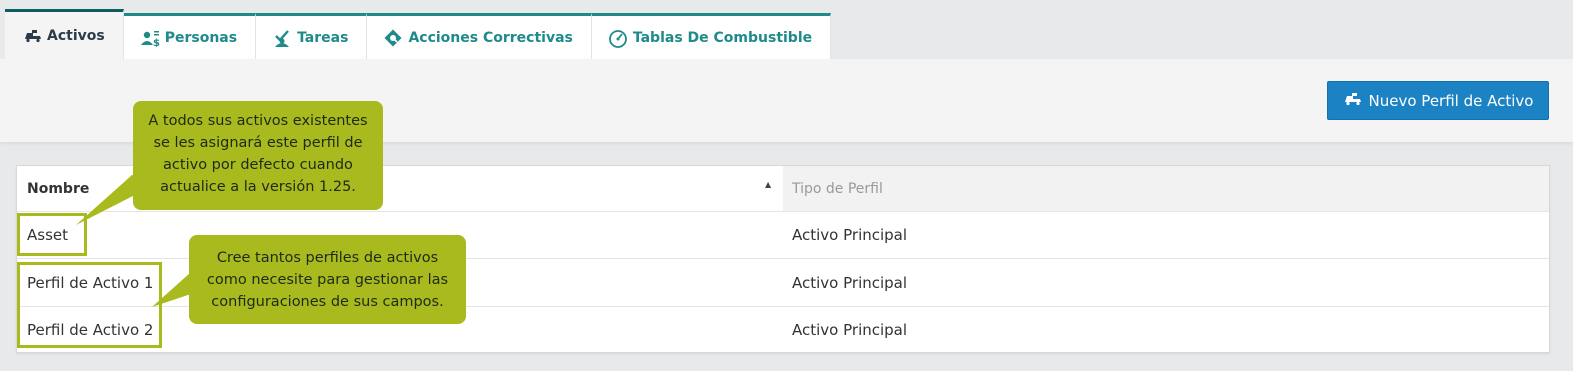 The width and height of the screenshot is (1573, 371). I want to click on highlight-box-profiles, so click(89, 305).